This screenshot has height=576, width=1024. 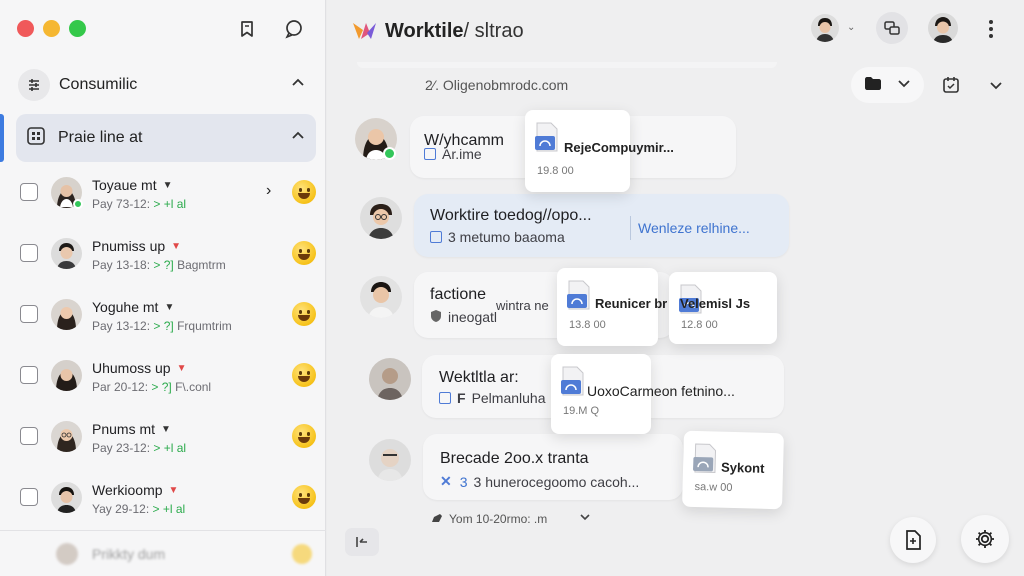 What do you see at coordinates (139, 448) in the screenshot?
I see `dm-preview: Pay 23-12: > +l al` at bounding box center [139, 448].